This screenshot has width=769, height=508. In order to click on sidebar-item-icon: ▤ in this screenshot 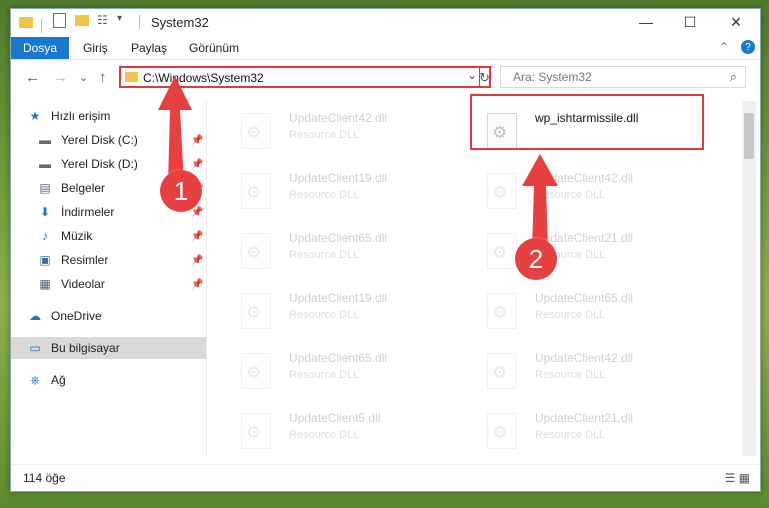, I will do `click(45, 188)`.